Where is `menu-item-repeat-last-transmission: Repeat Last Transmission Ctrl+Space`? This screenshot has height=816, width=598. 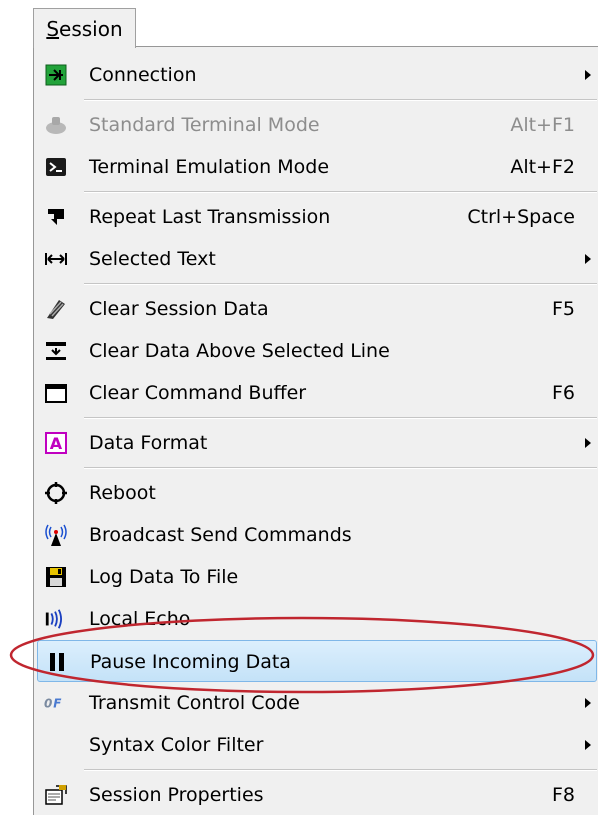 menu-item-repeat-last-transmission: Repeat Last Transmission Ctrl+Space is located at coordinates (315, 217).